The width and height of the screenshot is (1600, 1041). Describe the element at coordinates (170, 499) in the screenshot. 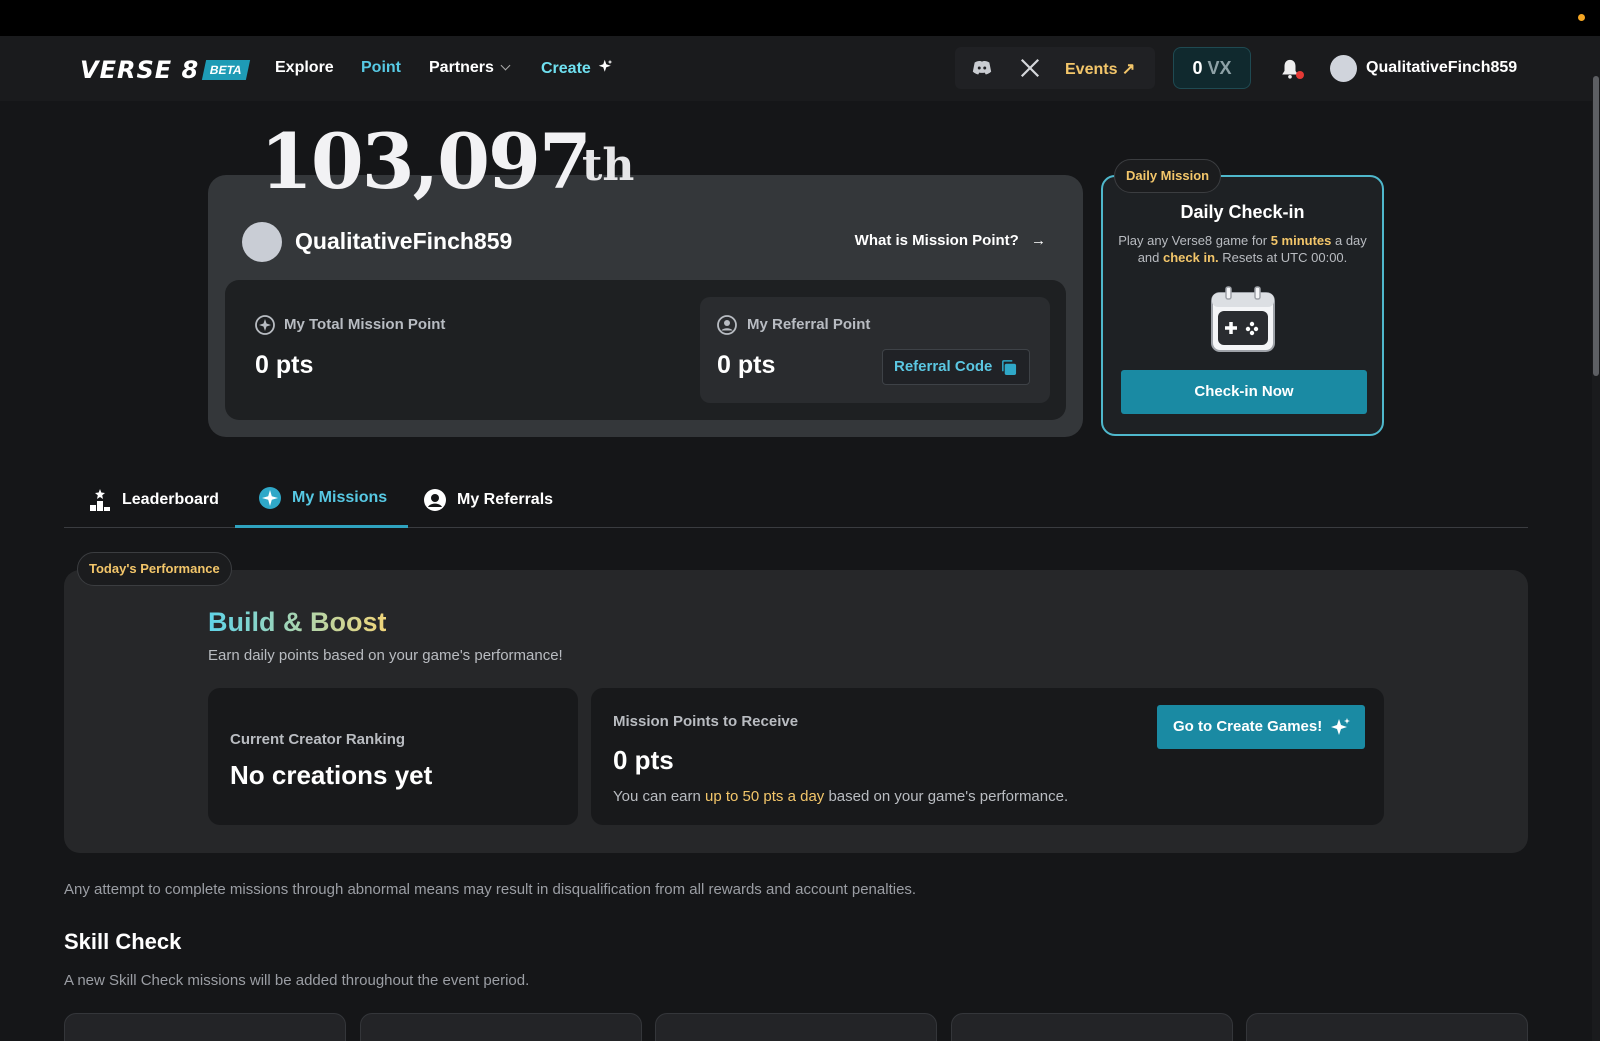

I see `tab-leaderboard-label: Leaderboard` at that location.